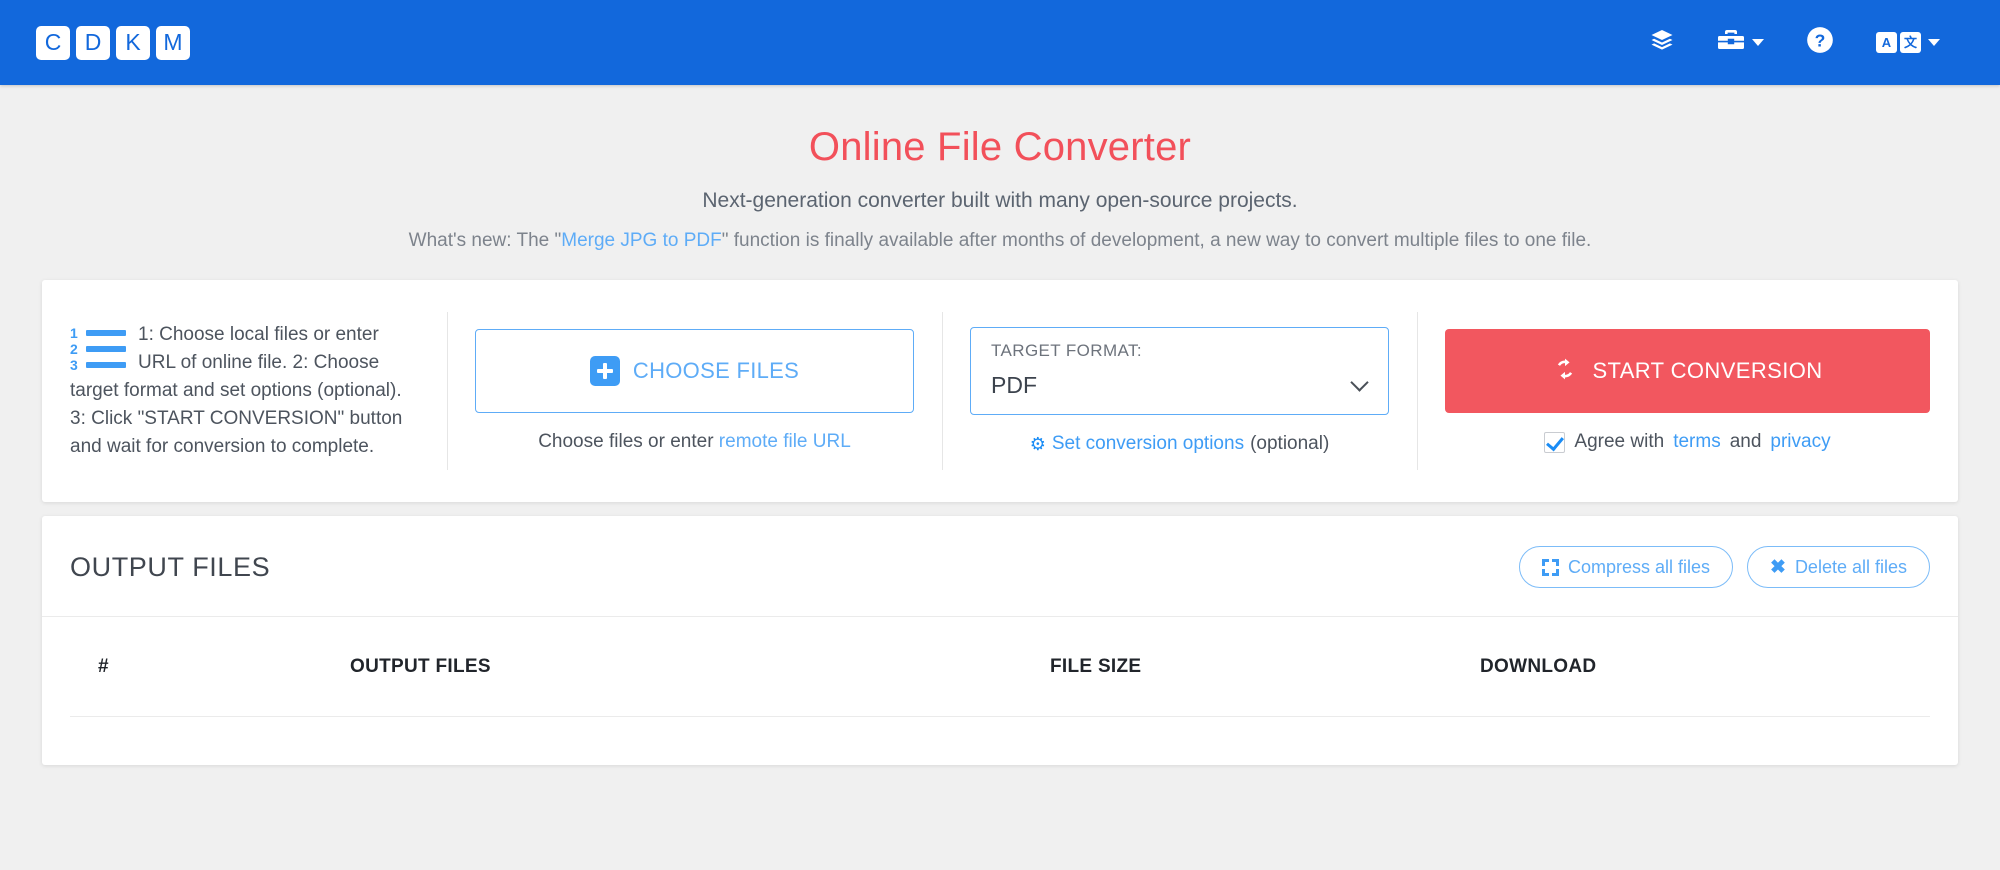 This screenshot has height=870, width=2000. Describe the element at coordinates (1555, 442) in the screenshot. I see `agree-terms-checkbox` at that location.